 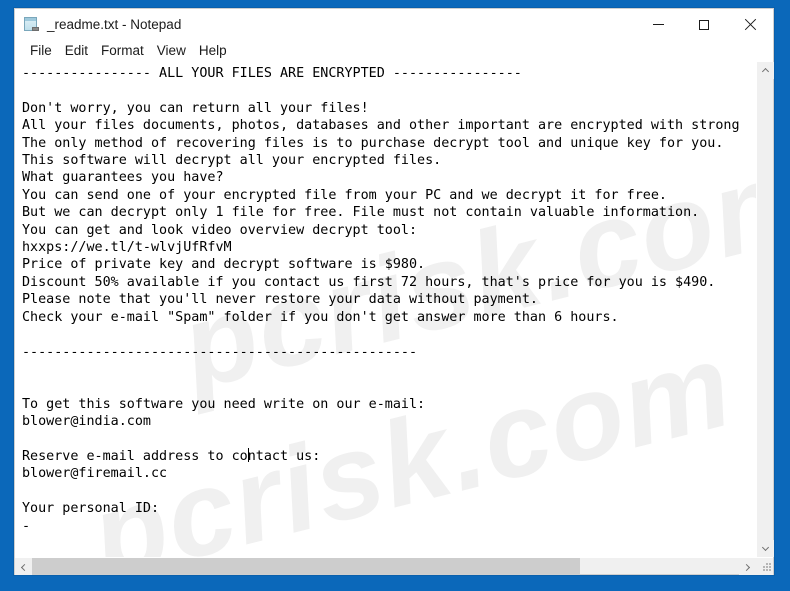 I want to click on chevron-left-icon, so click(x=23, y=566).